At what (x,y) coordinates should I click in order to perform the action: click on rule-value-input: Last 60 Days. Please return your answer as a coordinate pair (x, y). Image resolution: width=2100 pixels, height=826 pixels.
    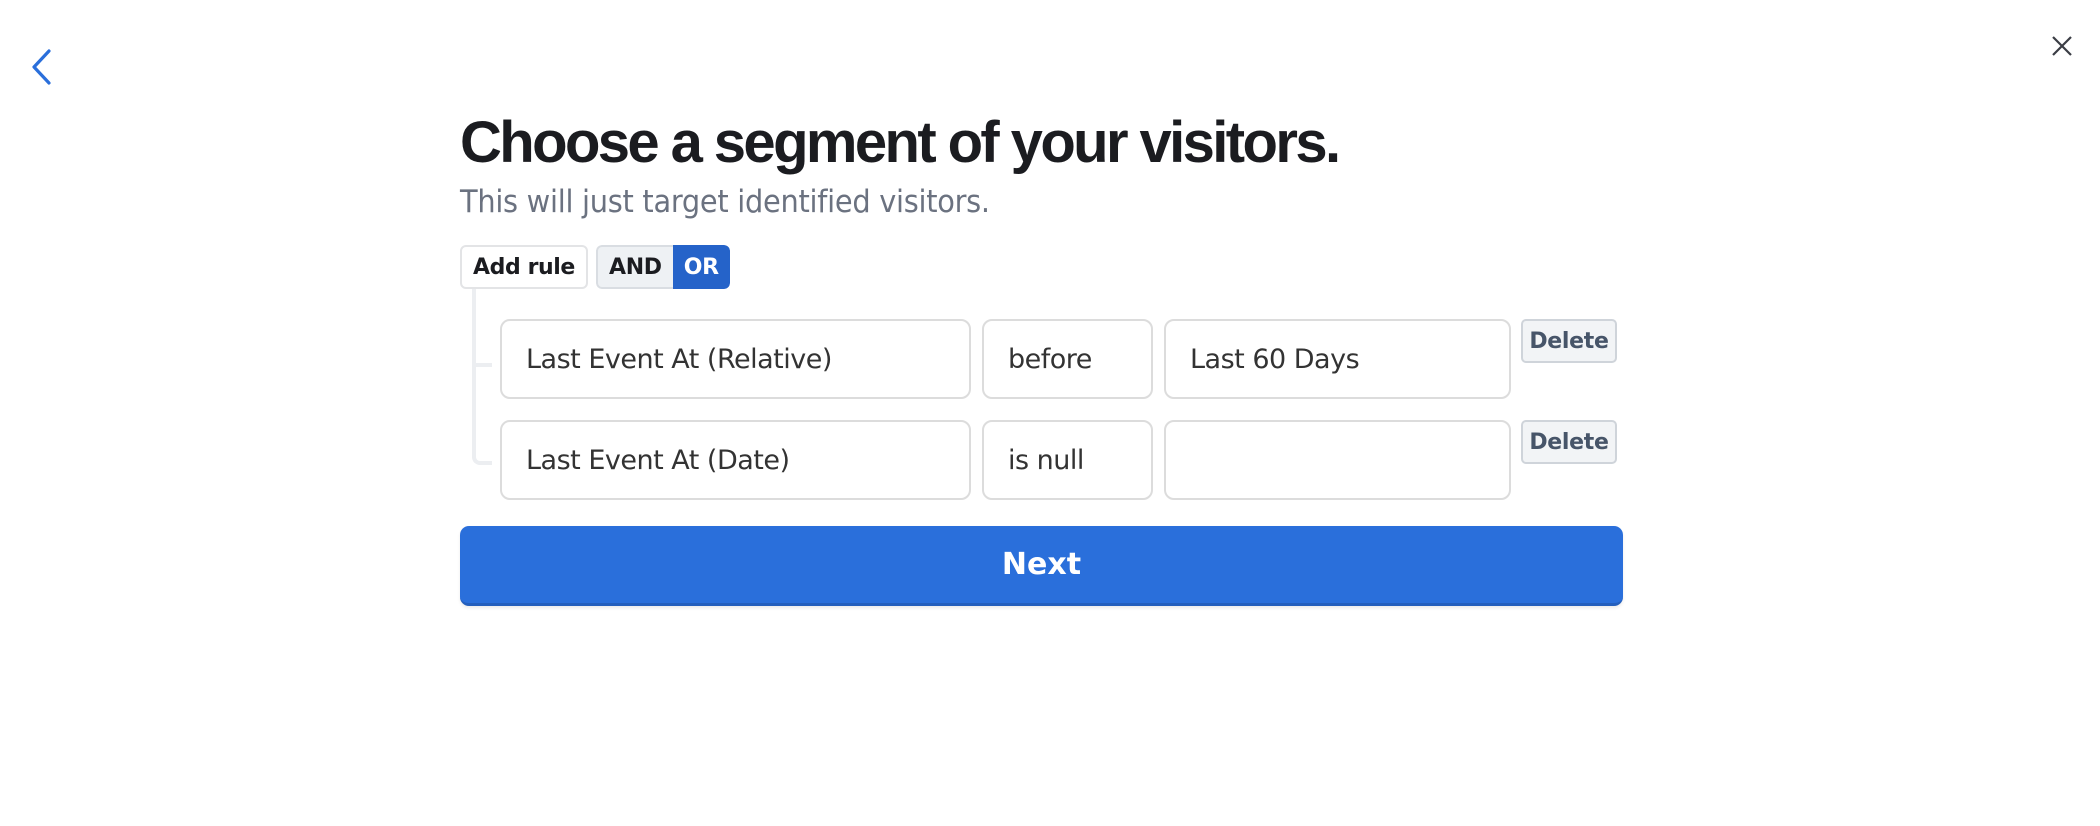
    Looking at the image, I should click on (1337, 359).